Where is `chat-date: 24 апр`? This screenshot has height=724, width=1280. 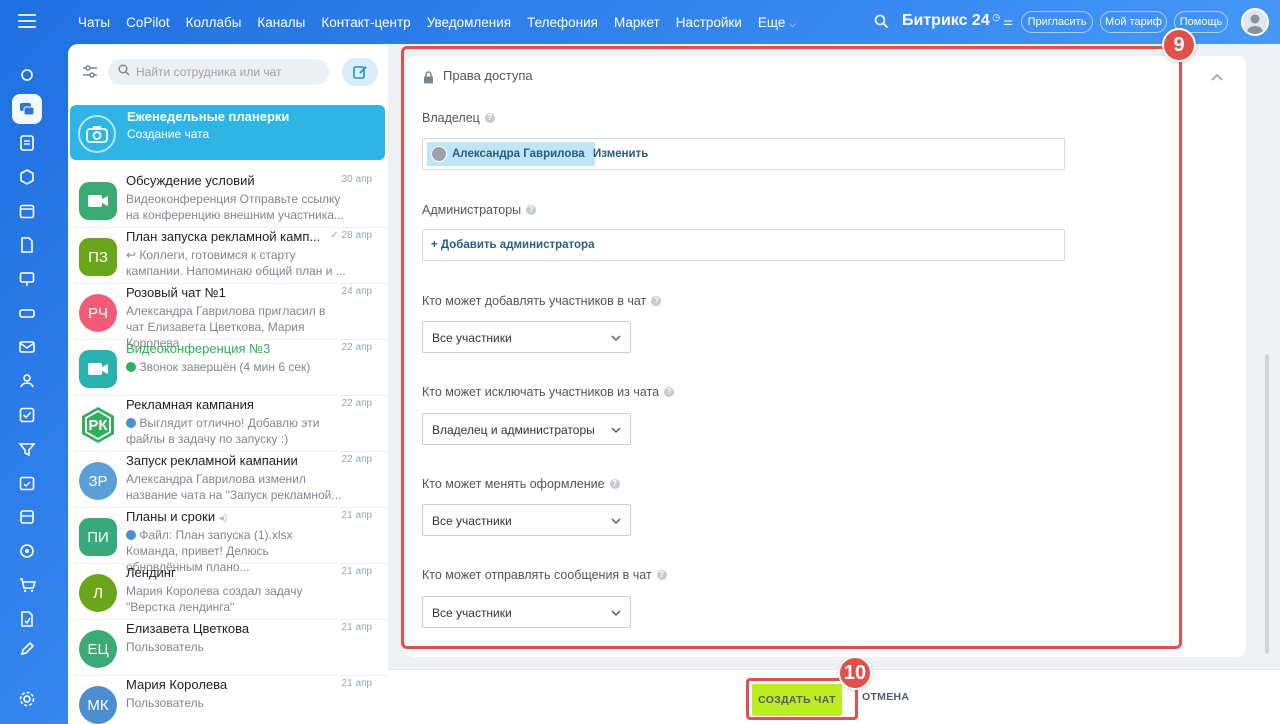 chat-date: 24 апр is located at coordinates (356, 291).